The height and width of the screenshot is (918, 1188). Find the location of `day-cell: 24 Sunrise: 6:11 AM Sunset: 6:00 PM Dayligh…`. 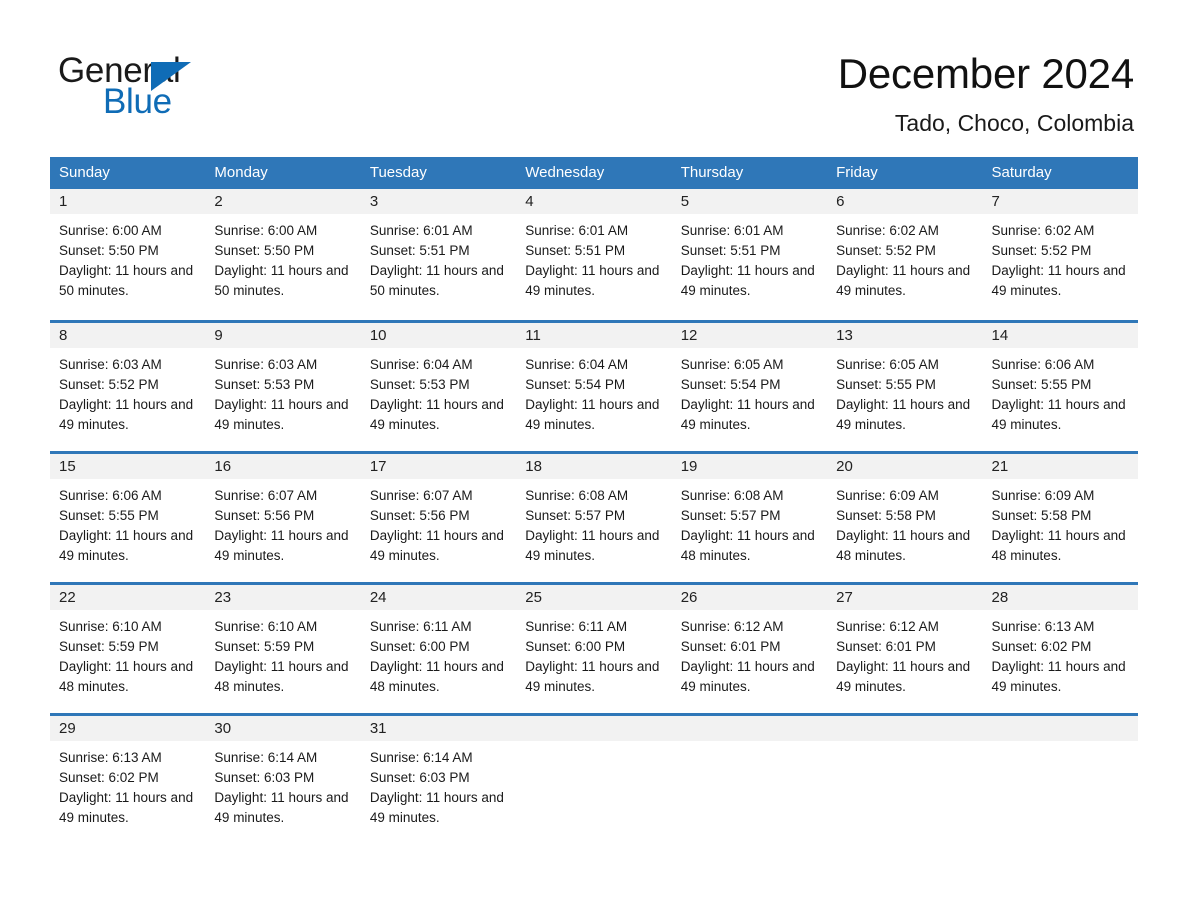

day-cell: 24 Sunrise: 6:11 AM Sunset: 6:00 PM Dayligh… is located at coordinates (438, 649).